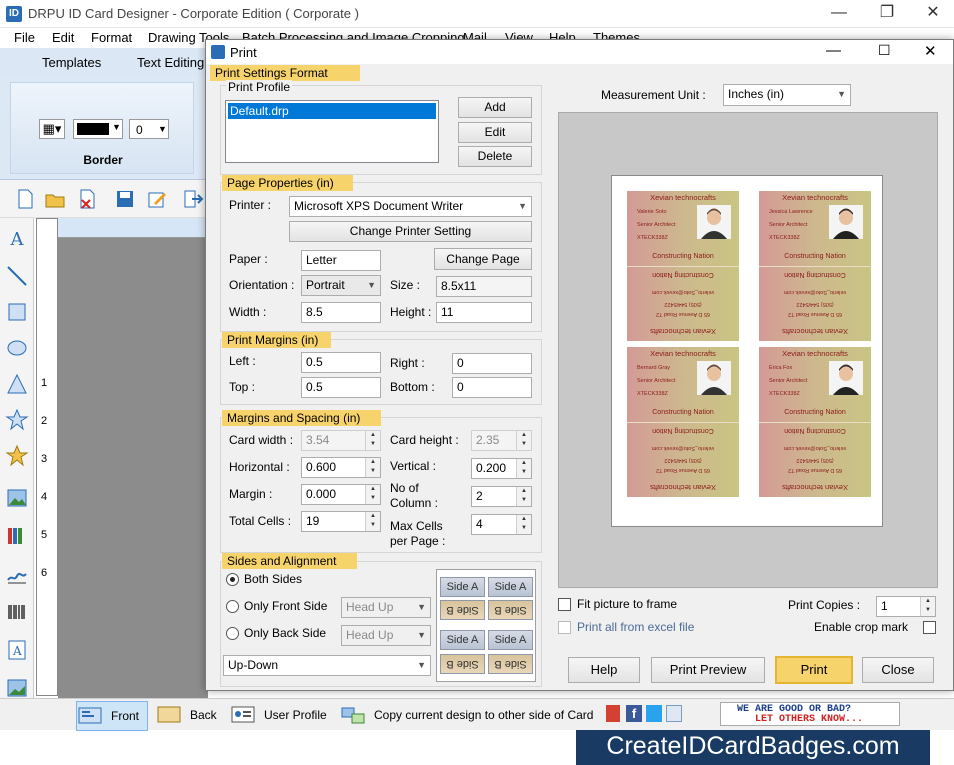  Describe the element at coordinates (17, 574) in the screenshot. I see `signature-tool-icon` at that location.